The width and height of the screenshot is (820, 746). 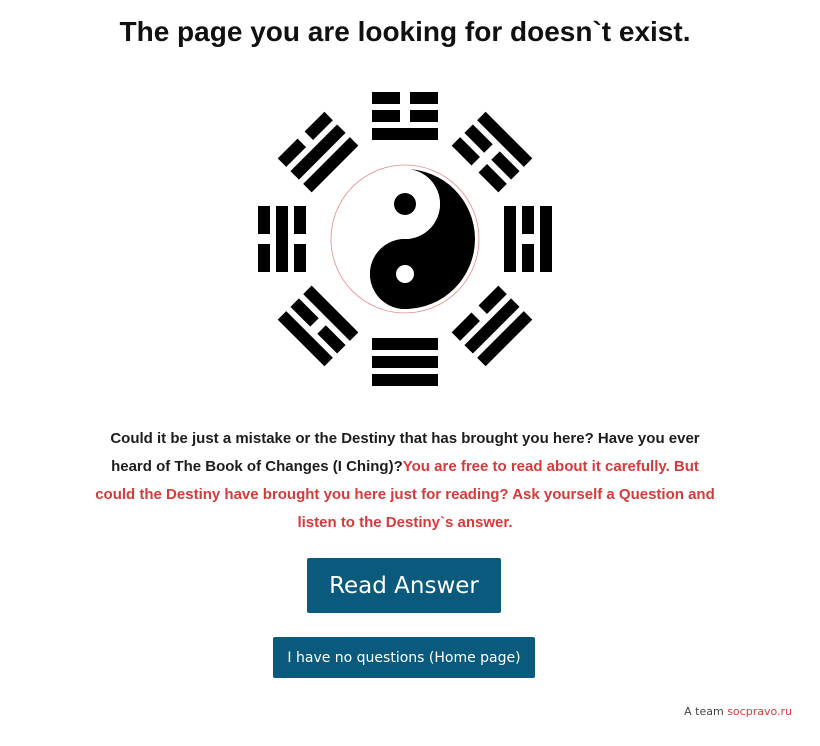 I want to click on yin-yang-icon, so click(x=405, y=239).